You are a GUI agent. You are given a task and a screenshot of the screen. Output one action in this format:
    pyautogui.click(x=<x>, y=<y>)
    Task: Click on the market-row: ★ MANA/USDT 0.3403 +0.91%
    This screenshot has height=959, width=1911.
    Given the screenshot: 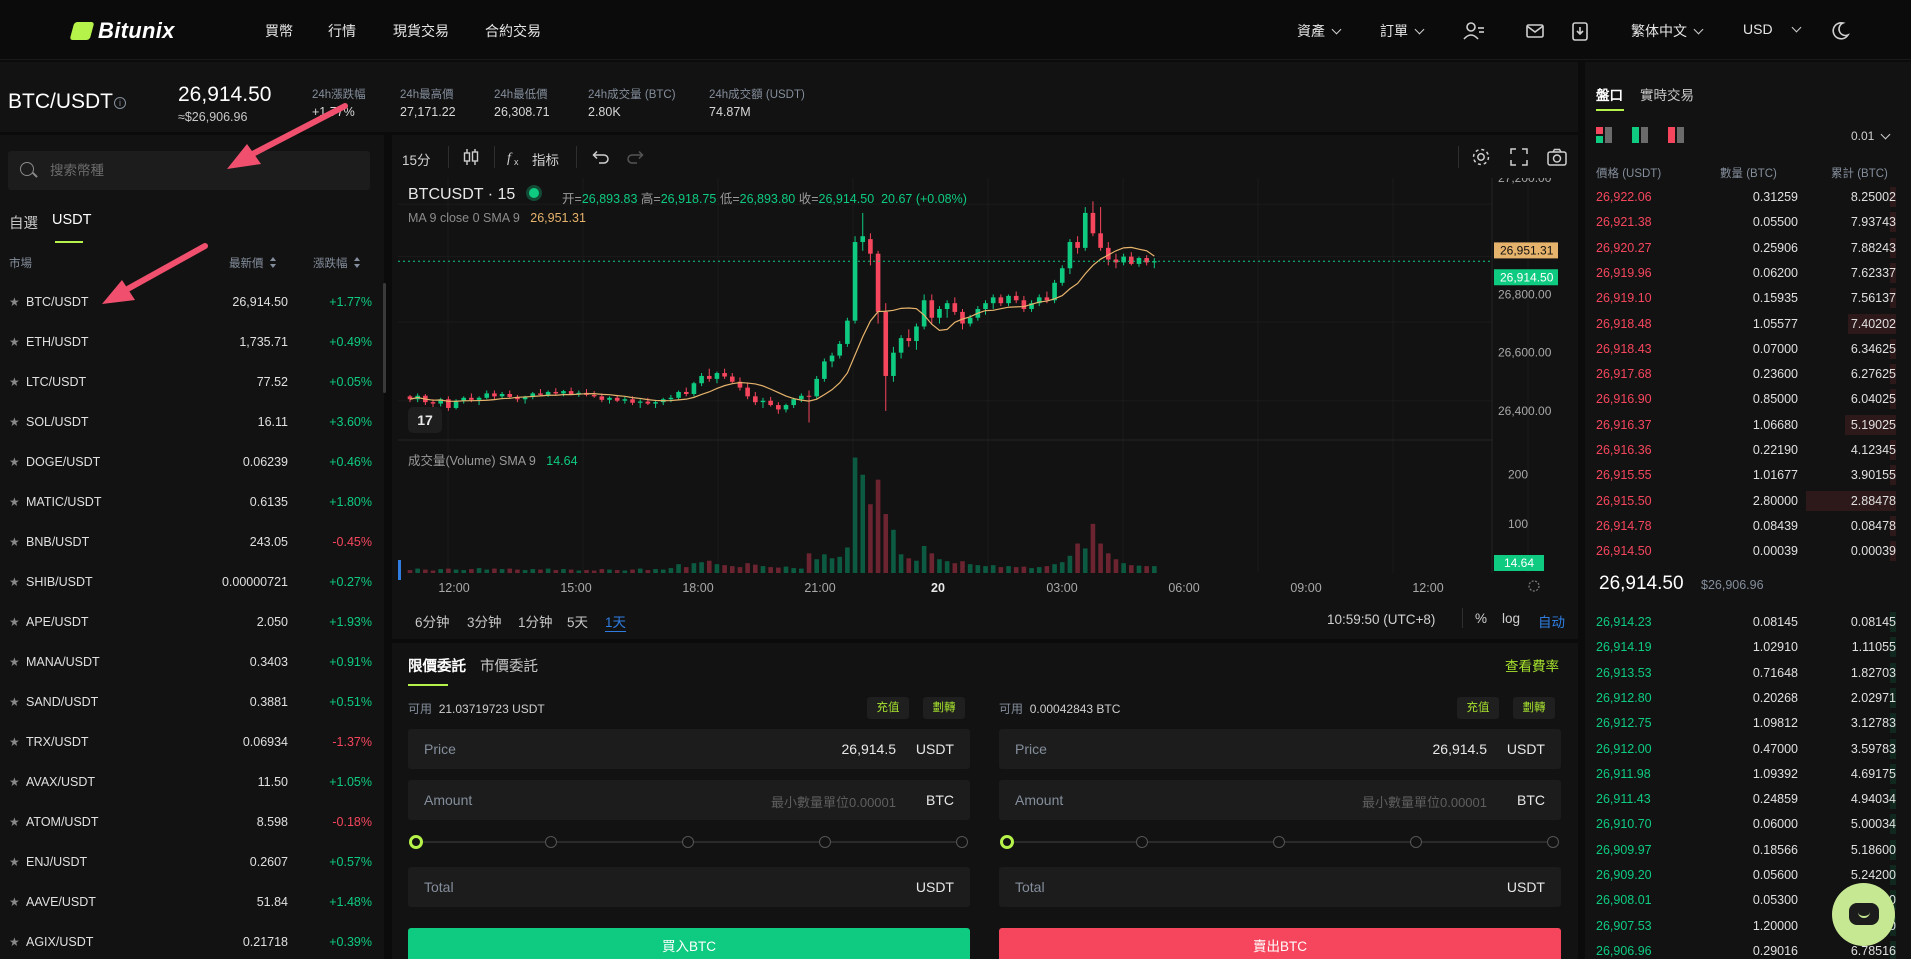 What is the action you would take?
    pyautogui.click(x=192, y=663)
    